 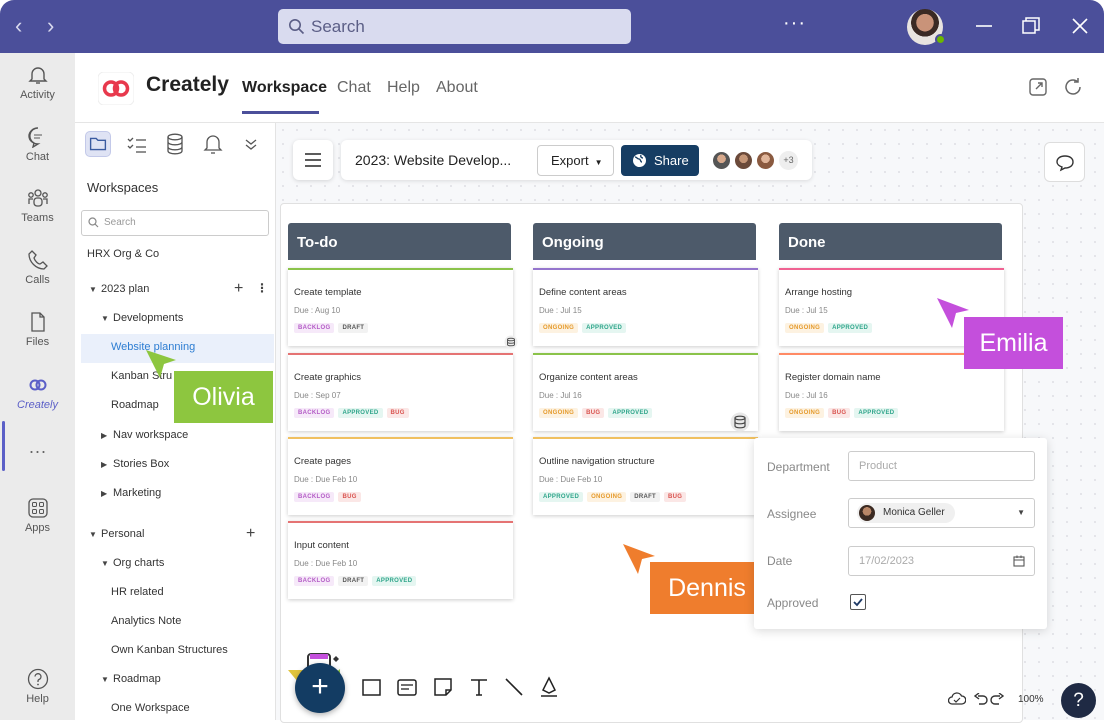 I want to click on tree-item-roadmap: Roadmap, so click(x=135, y=405).